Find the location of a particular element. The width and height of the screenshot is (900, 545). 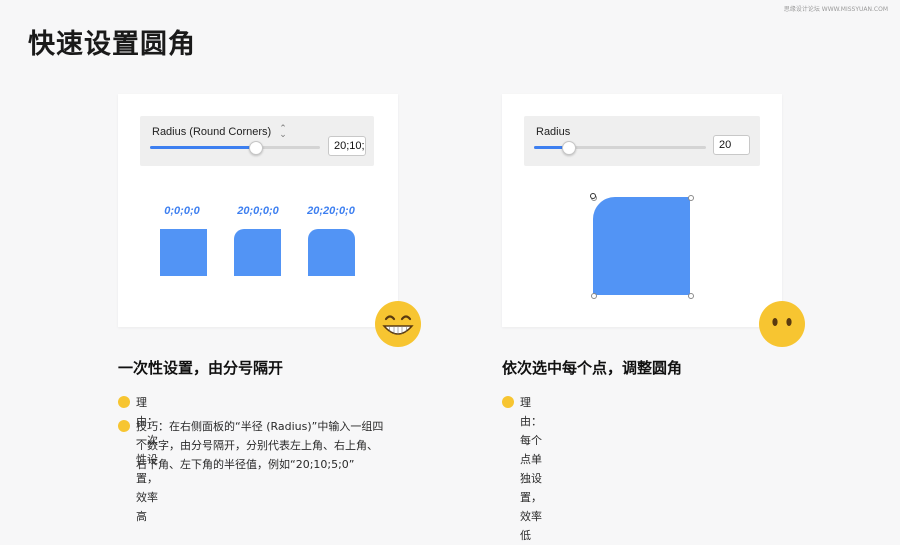

radius-label: Radius (Round Corners) is located at coordinates (212, 132).